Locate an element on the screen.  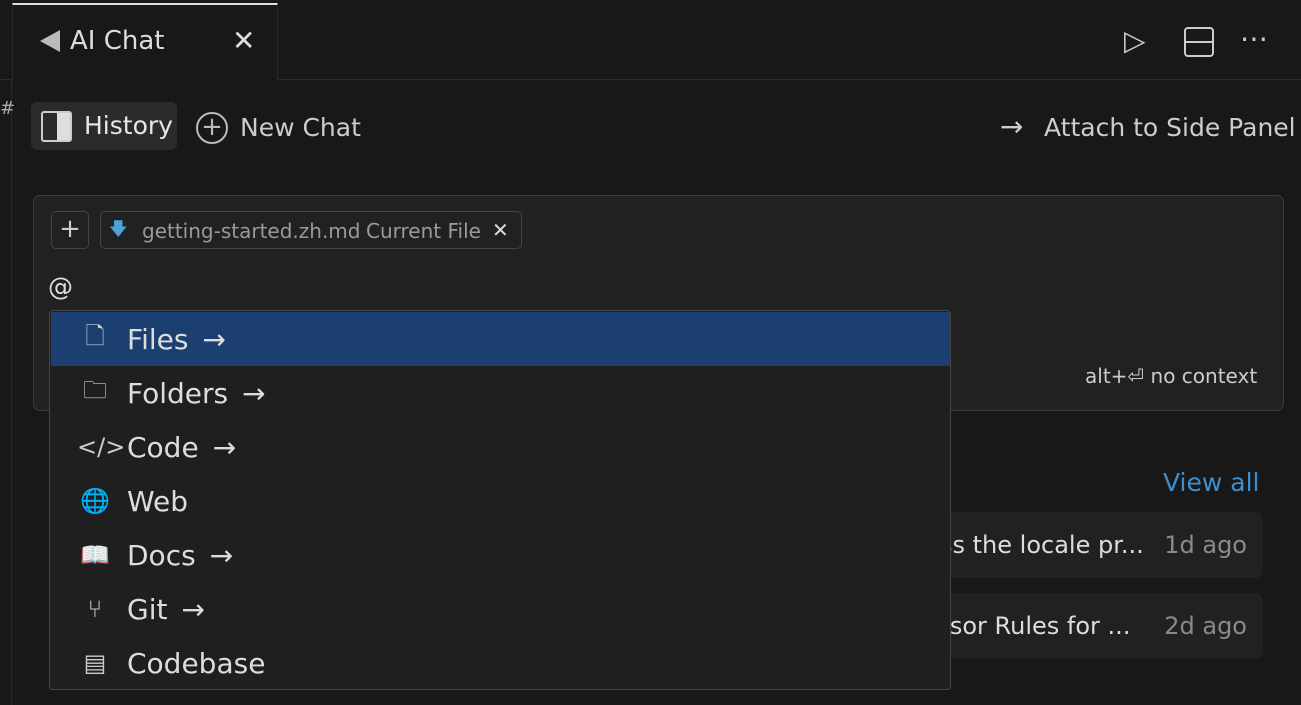
globe-icon: 🌐 is located at coordinates (95, 501).